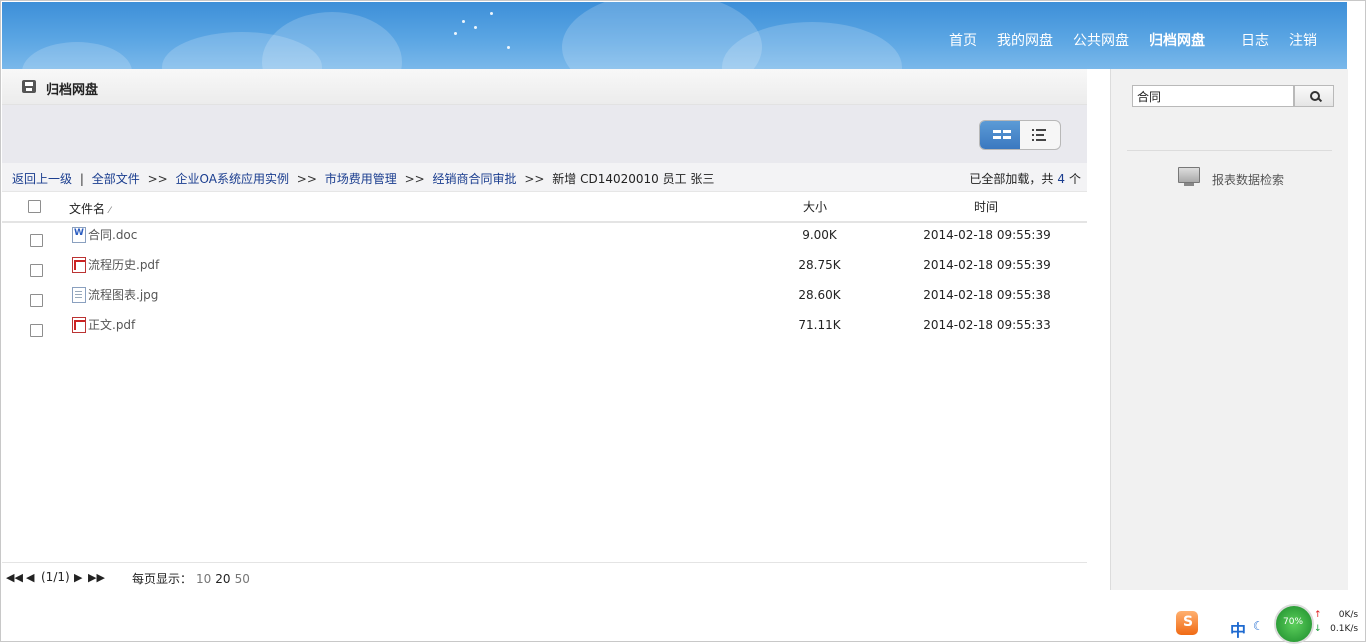  I want to click on per-page-label: 每页显示：, so click(162, 579).